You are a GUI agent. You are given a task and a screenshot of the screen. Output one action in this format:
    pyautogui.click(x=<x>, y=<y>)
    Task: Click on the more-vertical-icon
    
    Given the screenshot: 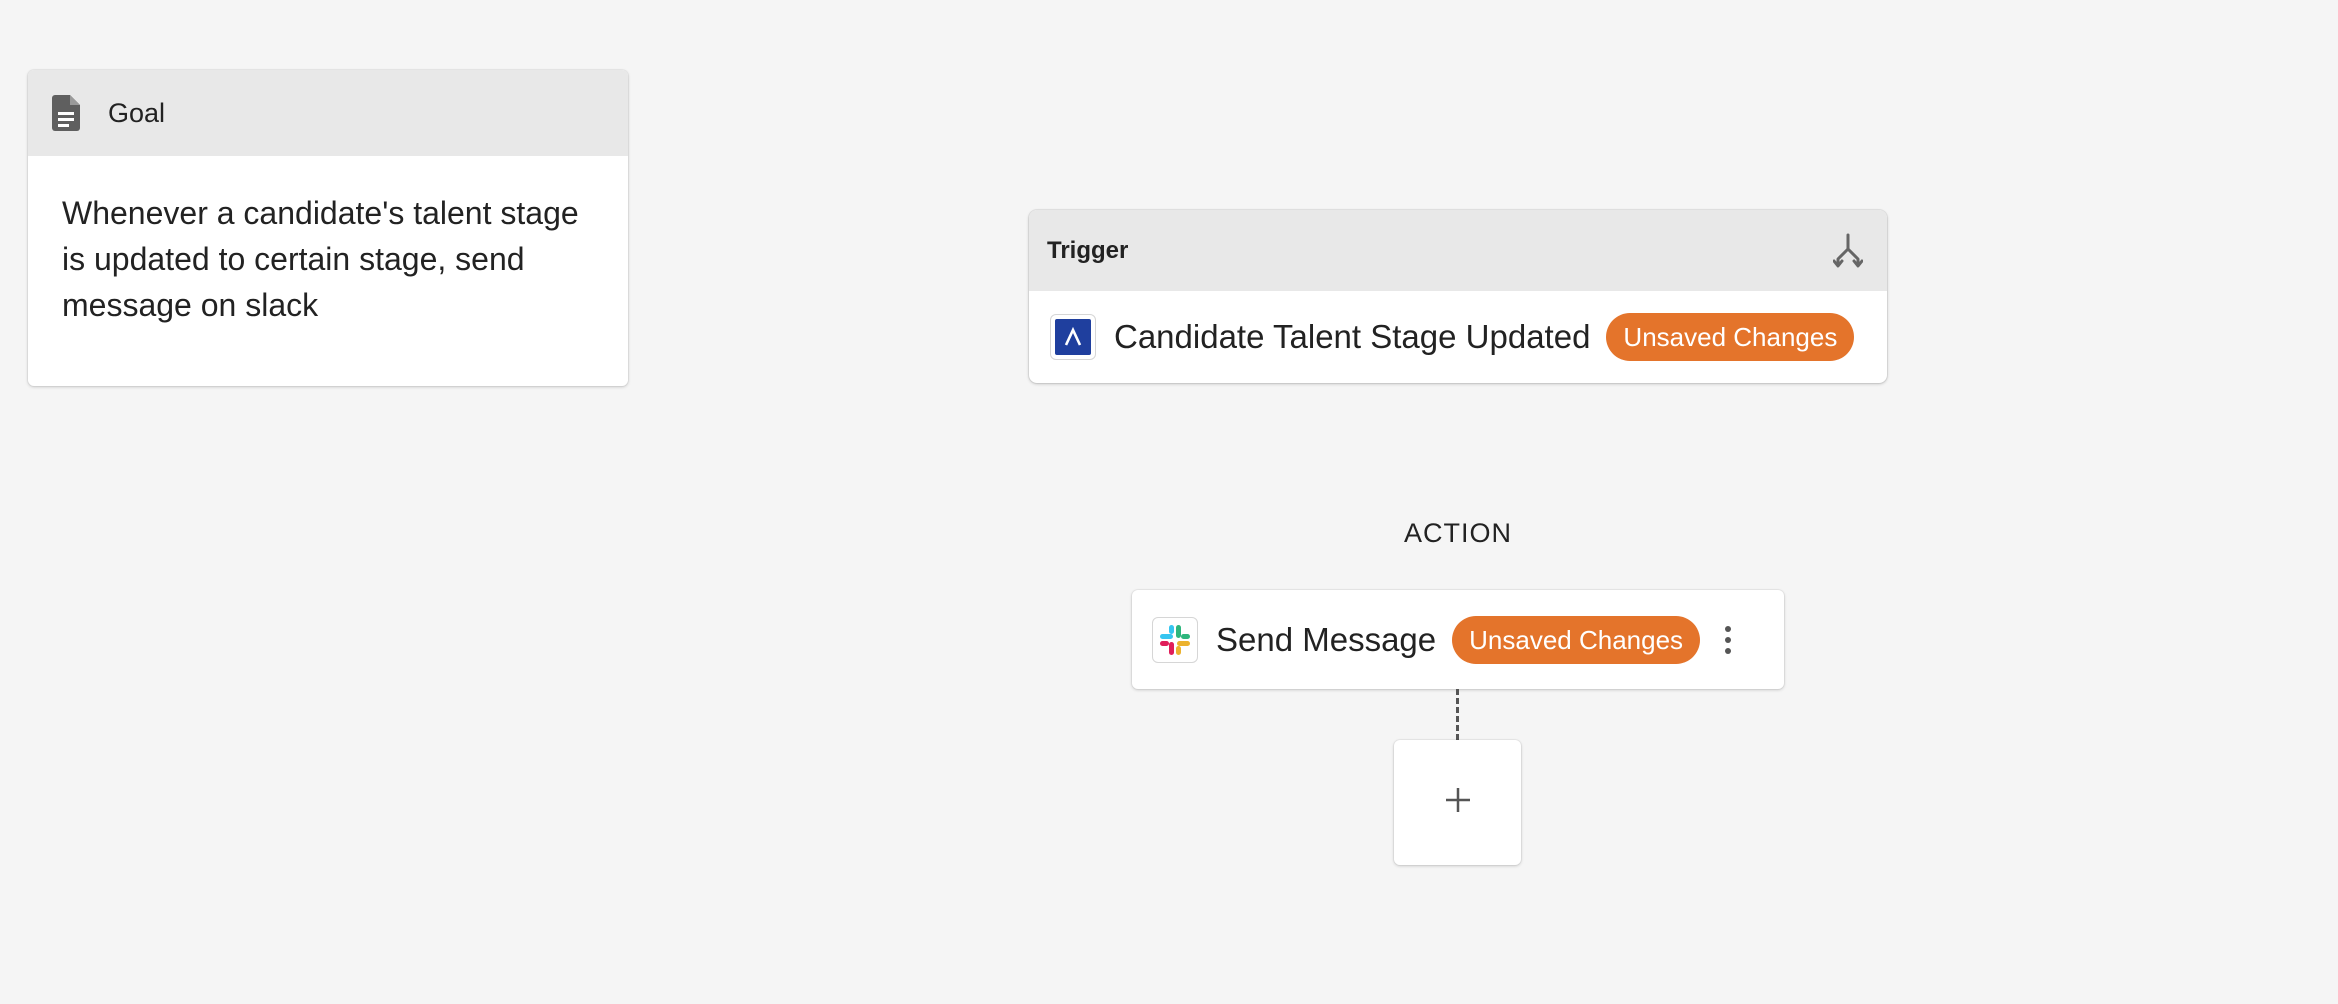 What is the action you would take?
    pyautogui.click(x=1728, y=640)
    